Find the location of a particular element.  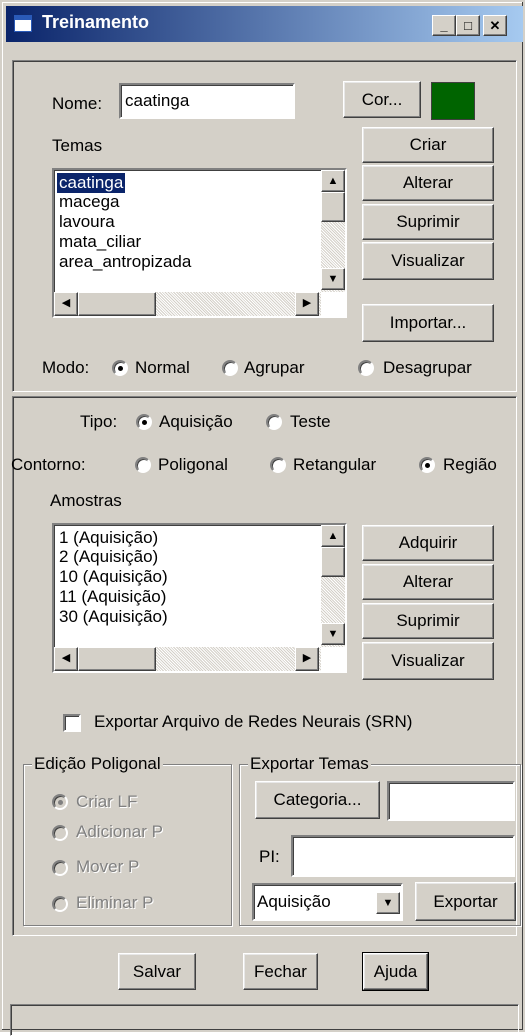

mover-p-radio is located at coordinates (60, 868).